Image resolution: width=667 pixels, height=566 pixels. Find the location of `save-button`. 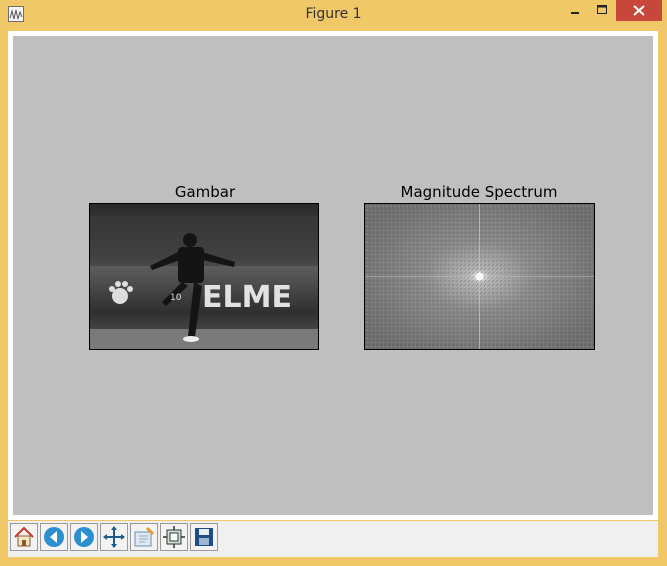

save-button is located at coordinates (204, 537).